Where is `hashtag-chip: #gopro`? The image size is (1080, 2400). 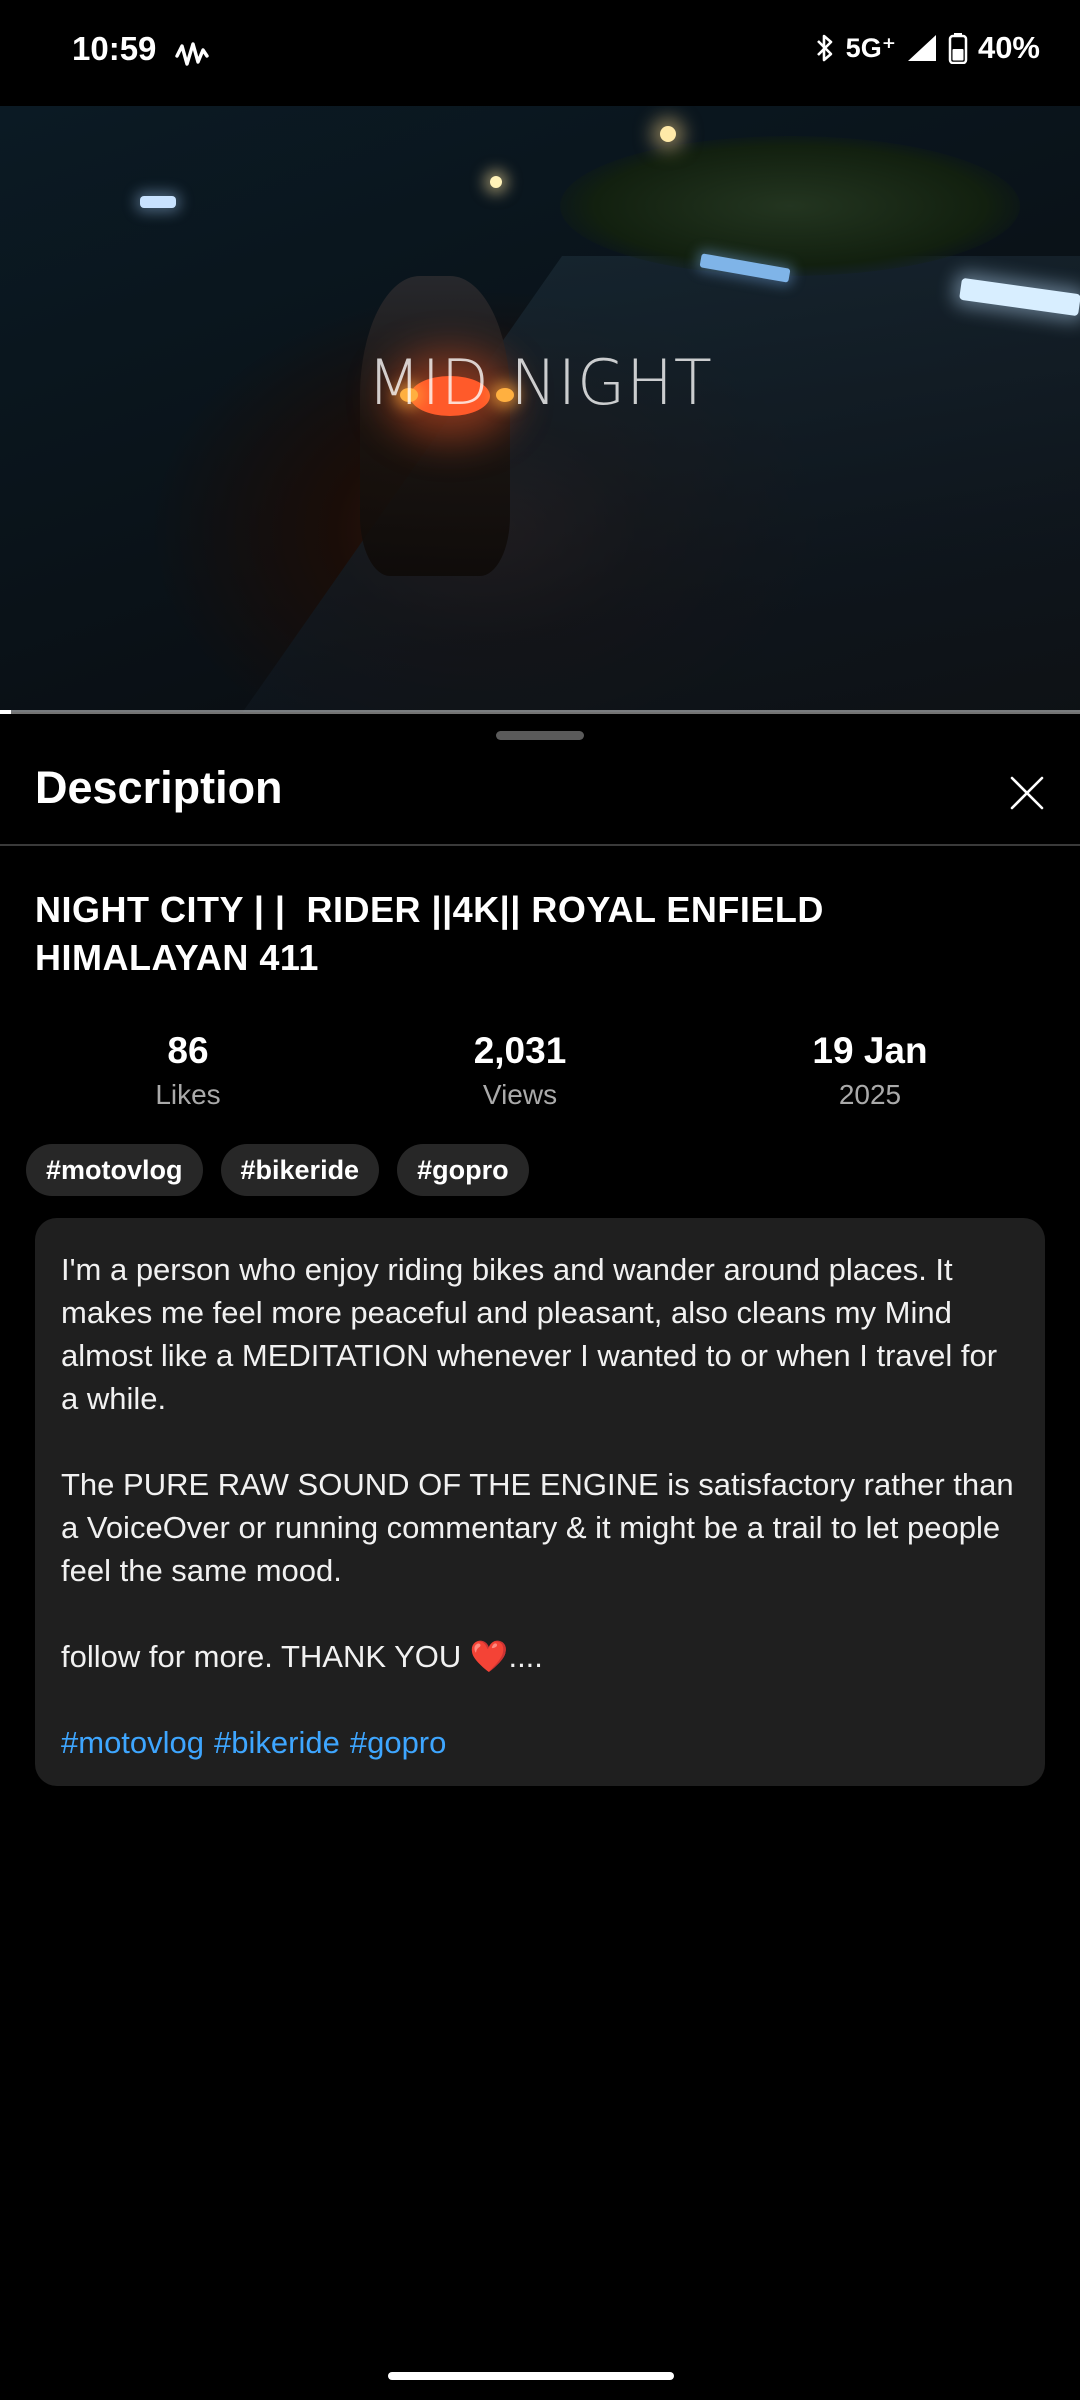 hashtag-chip: #gopro is located at coordinates (463, 1170).